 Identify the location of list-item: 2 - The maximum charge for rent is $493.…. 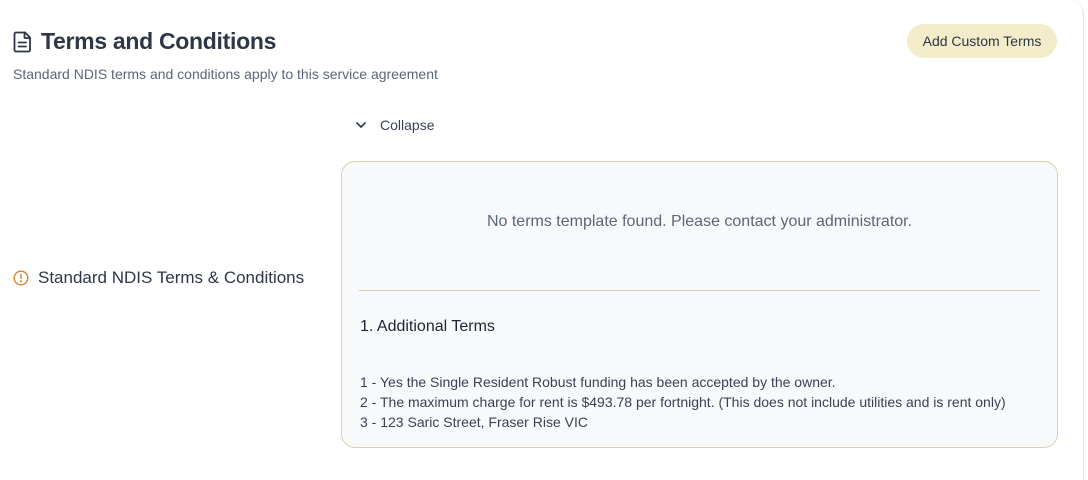
(683, 402).